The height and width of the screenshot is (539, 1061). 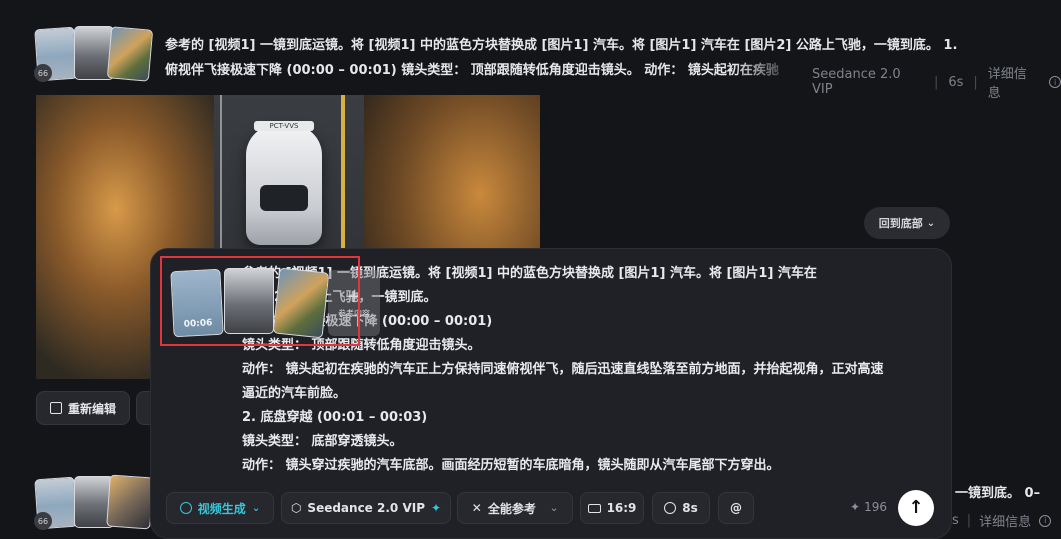 I want to click on task2-duration-tail: s, so click(x=955, y=520).